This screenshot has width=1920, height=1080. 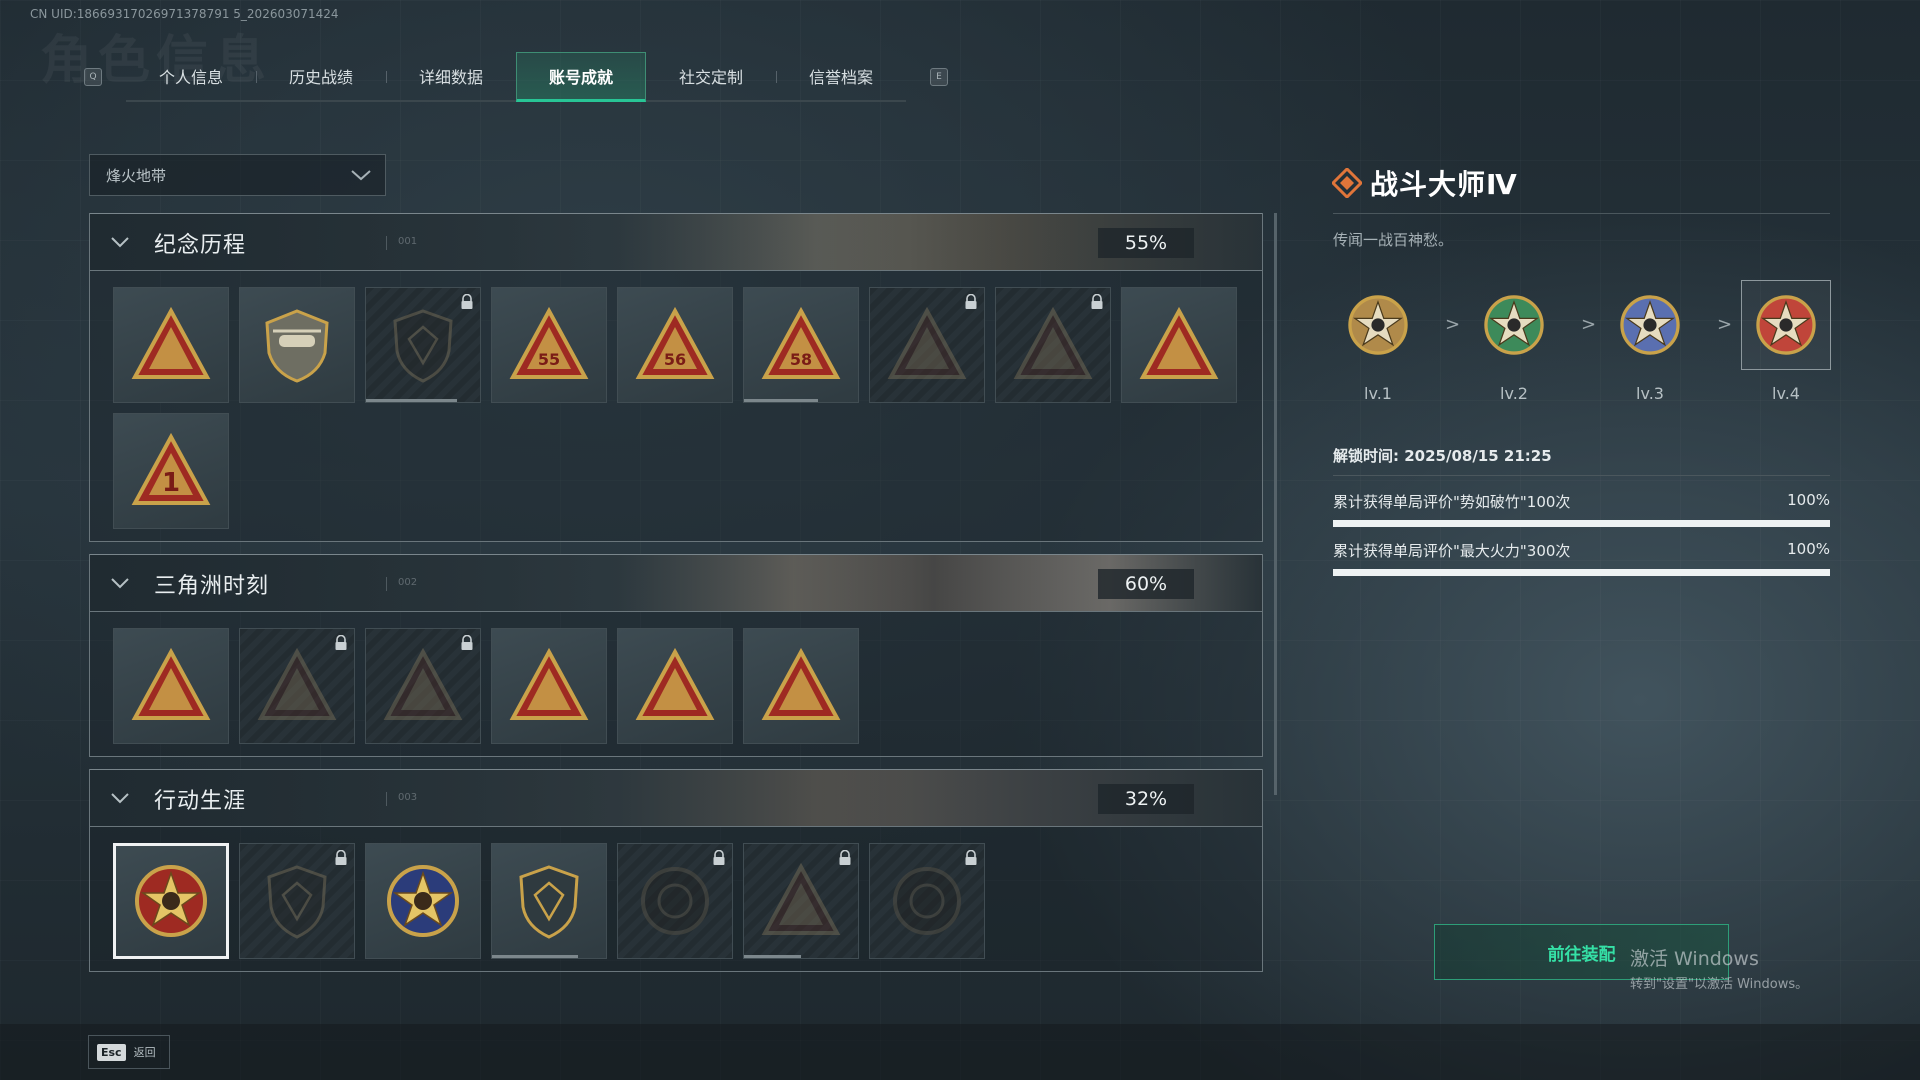 I want to click on level-tier-2: lv.2, so click(x=1514, y=341).